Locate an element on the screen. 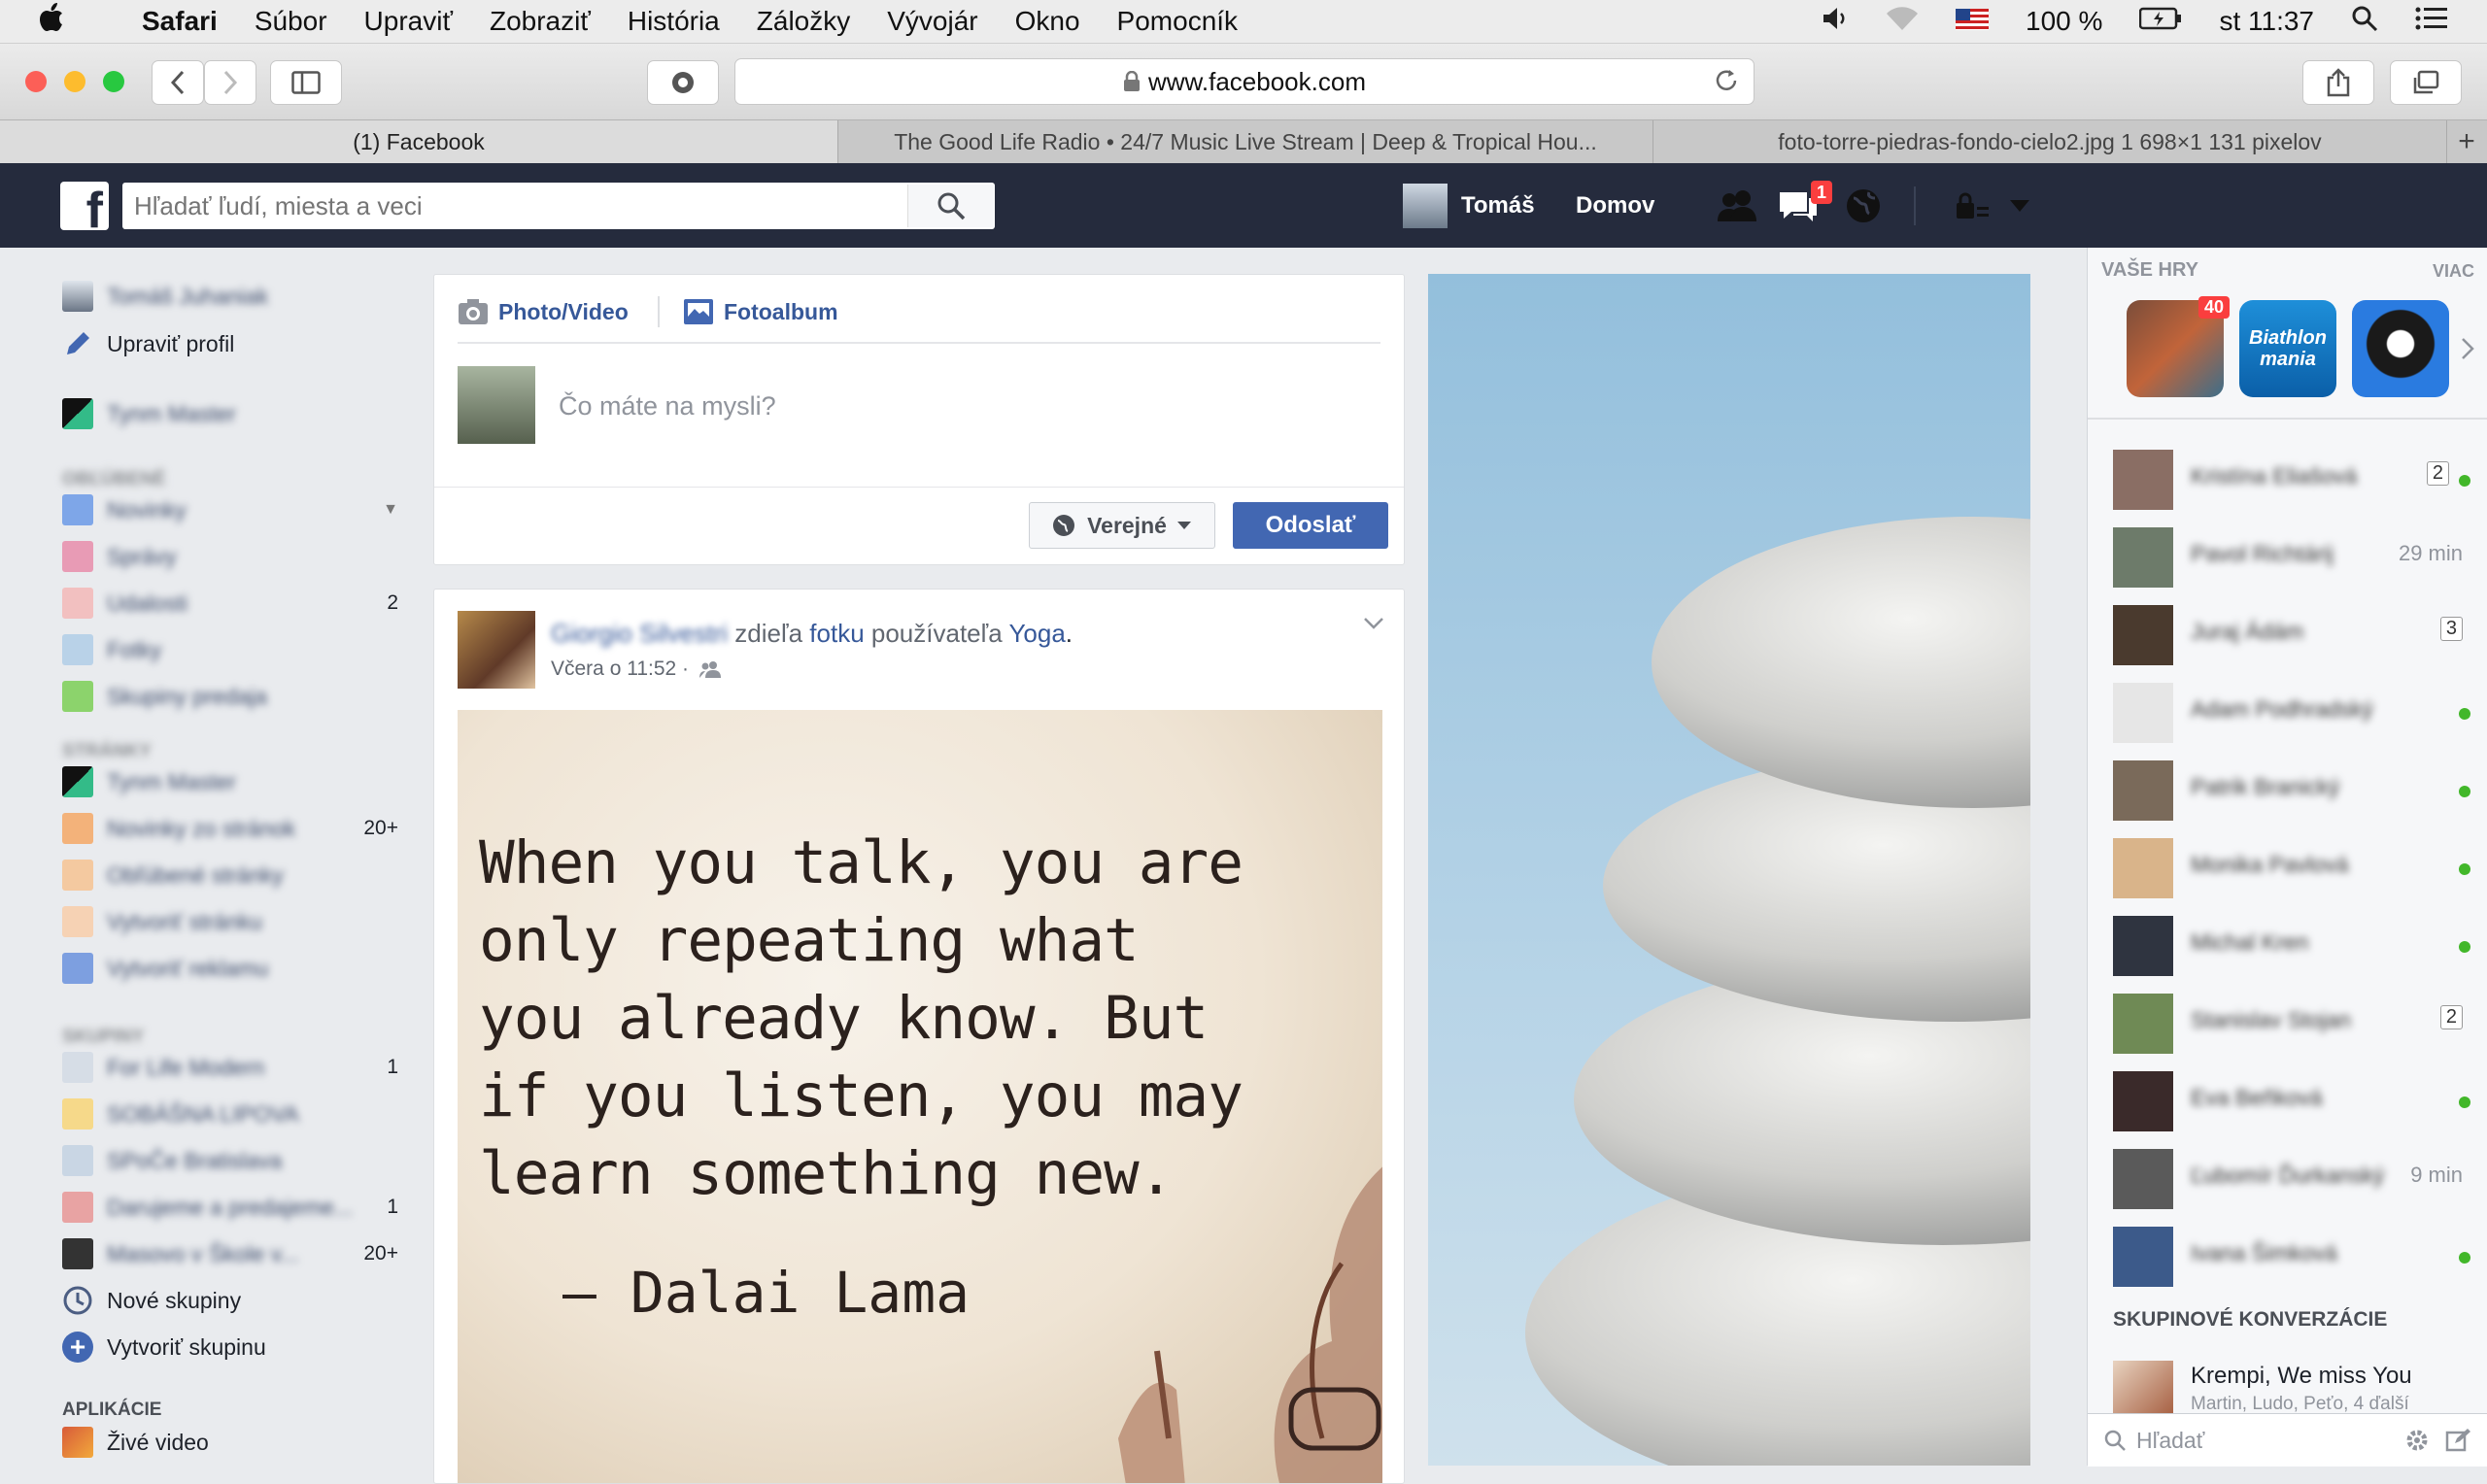 The height and width of the screenshot is (1484, 2487). nav-group-item: For Life Modern 1 is located at coordinates (230, 1067).